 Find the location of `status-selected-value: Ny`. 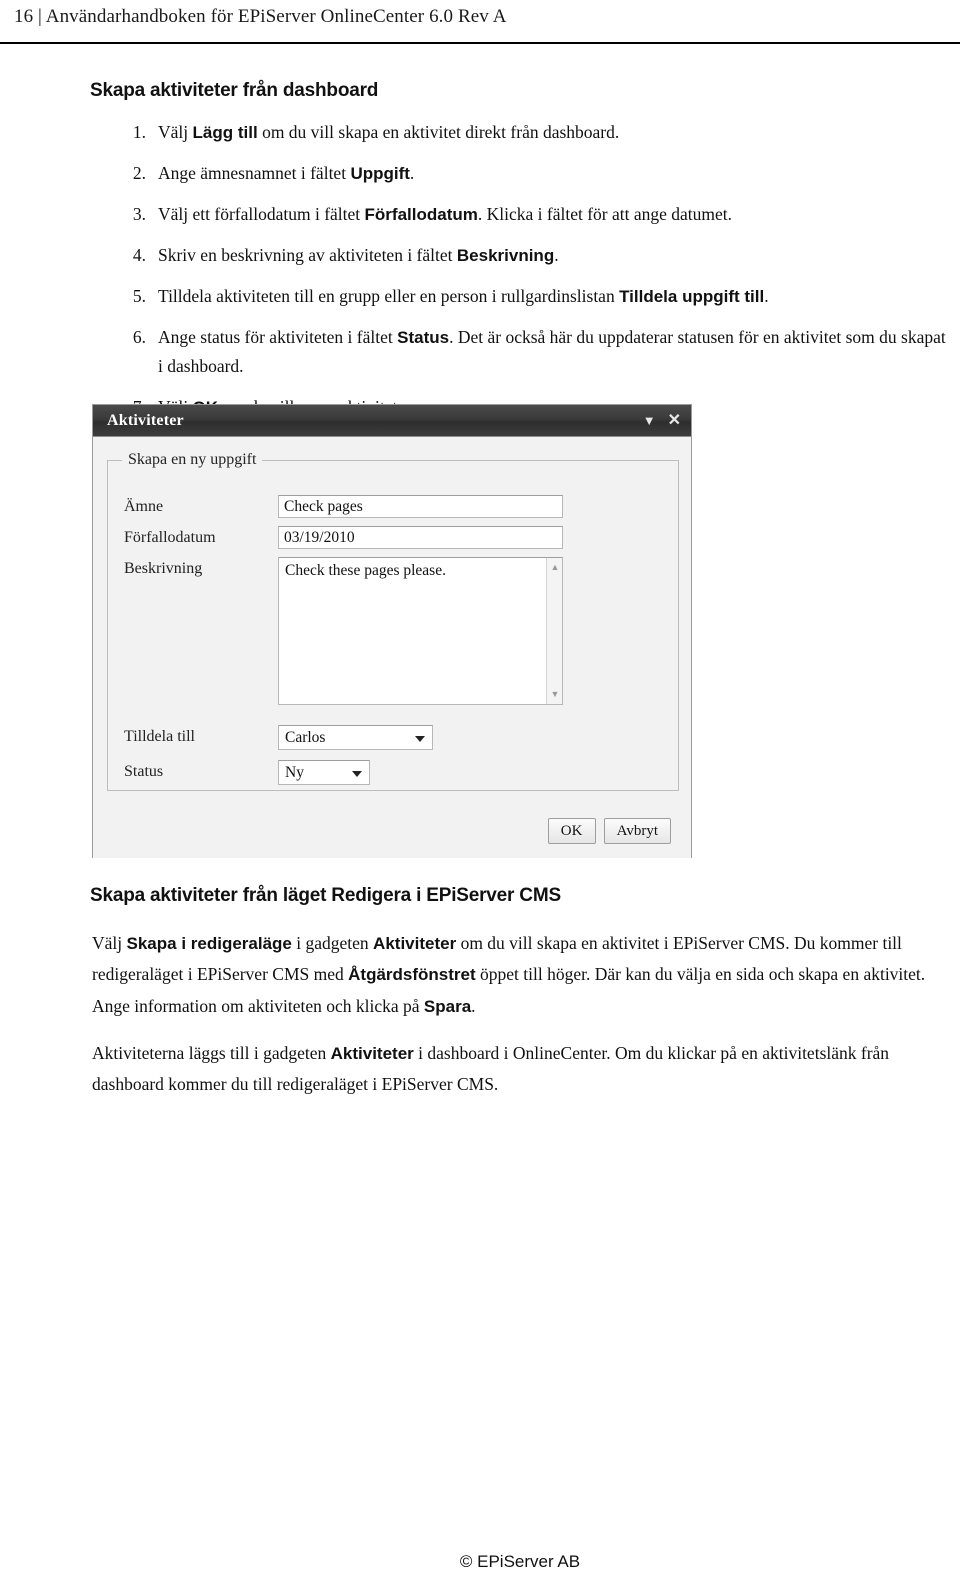

status-selected-value: Ny is located at coordinates (294, 772).